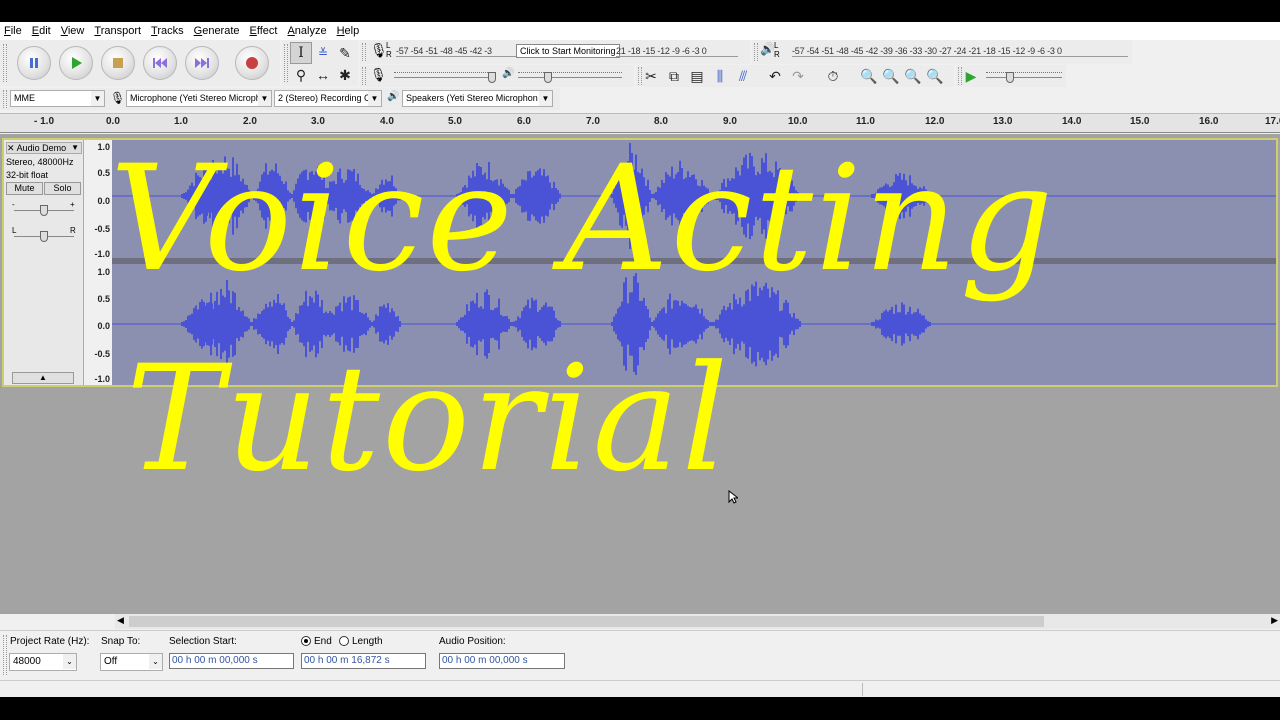  What do you see at coordinates (27, 175) in the screenshot?
I see `track-bit-depth: 32-bit float` at bounding box center [27, 175].